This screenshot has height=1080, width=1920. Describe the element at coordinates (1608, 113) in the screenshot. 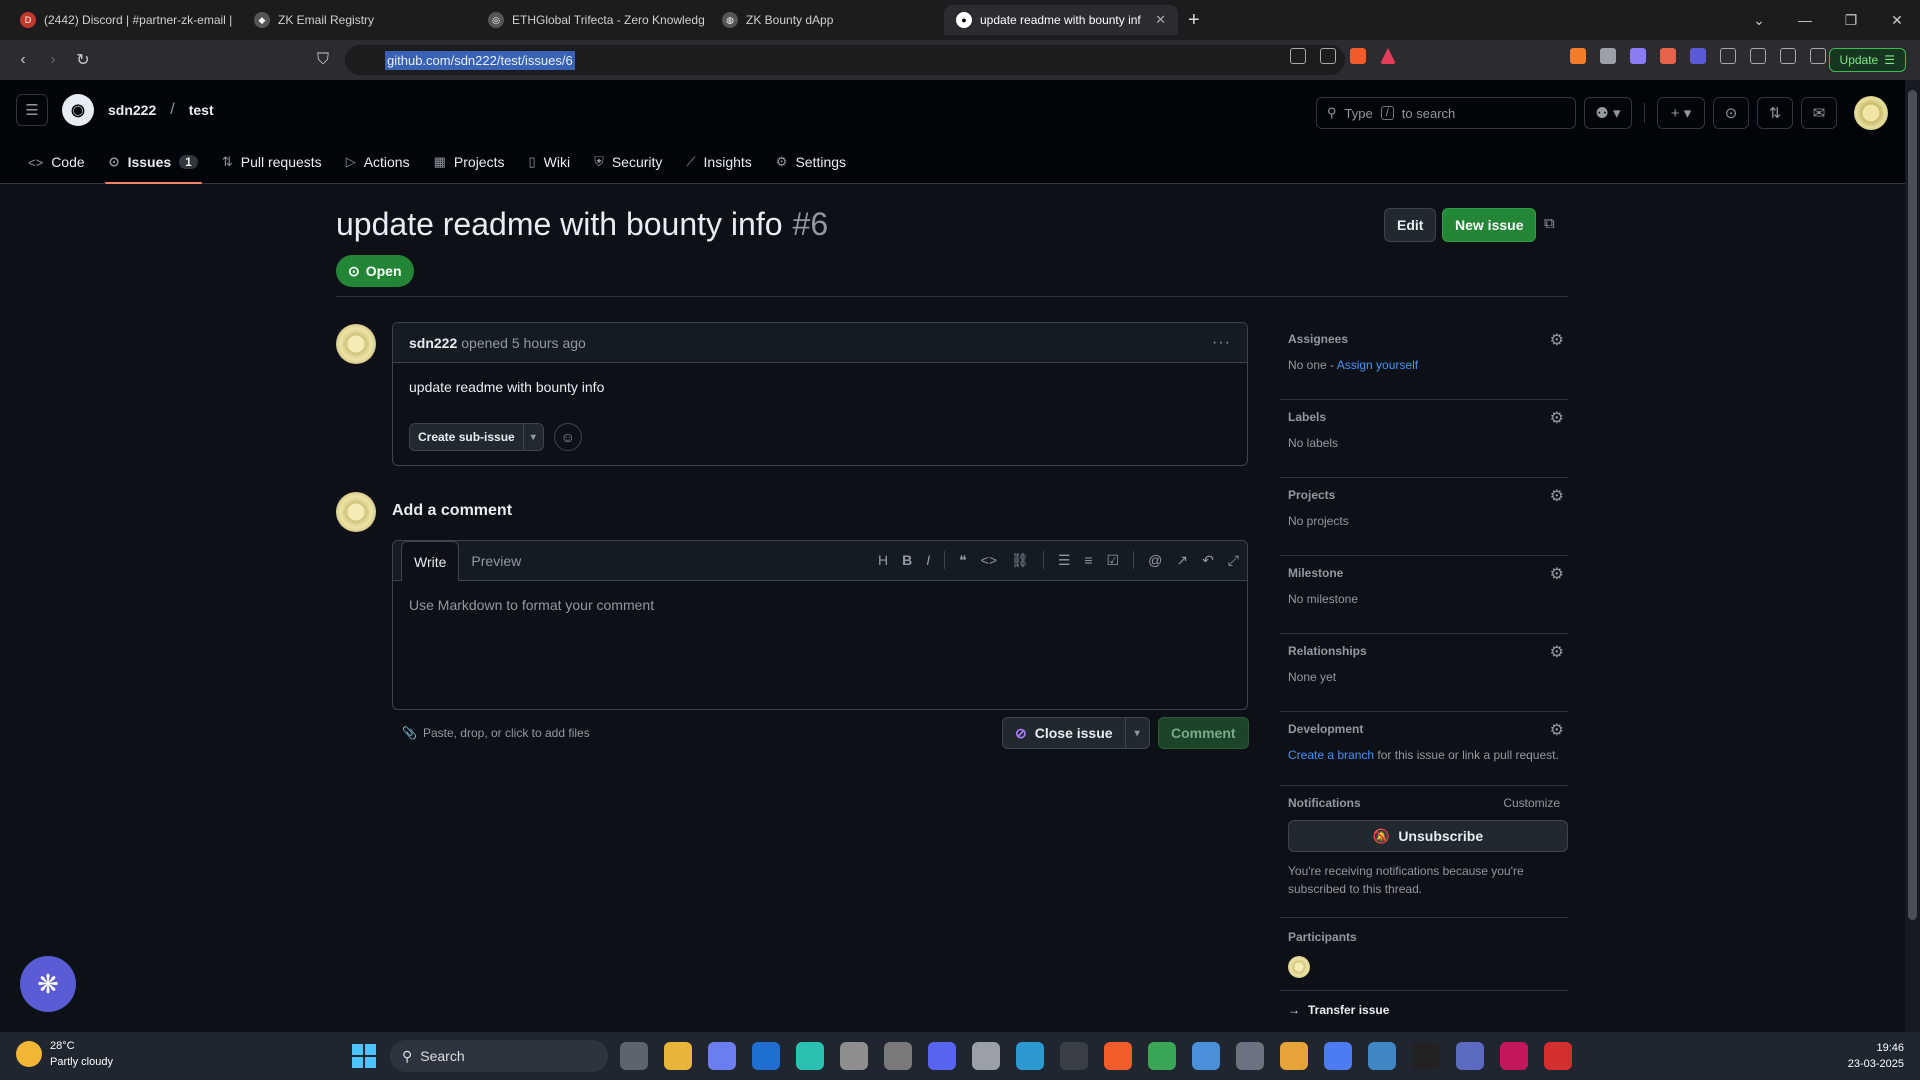

I see `copilot-icon: ⚉ ▾` at that location.